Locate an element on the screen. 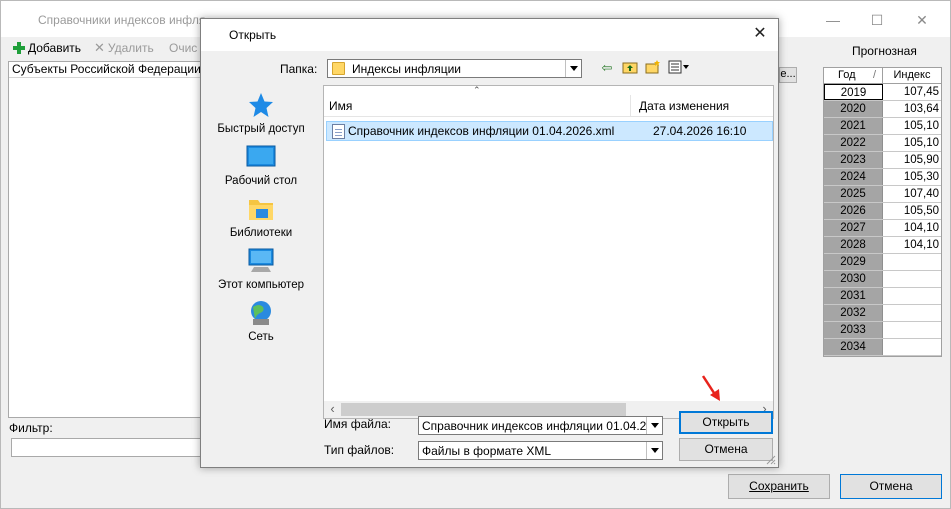  folder-label: Папка: is located at coordinates (299, 69).